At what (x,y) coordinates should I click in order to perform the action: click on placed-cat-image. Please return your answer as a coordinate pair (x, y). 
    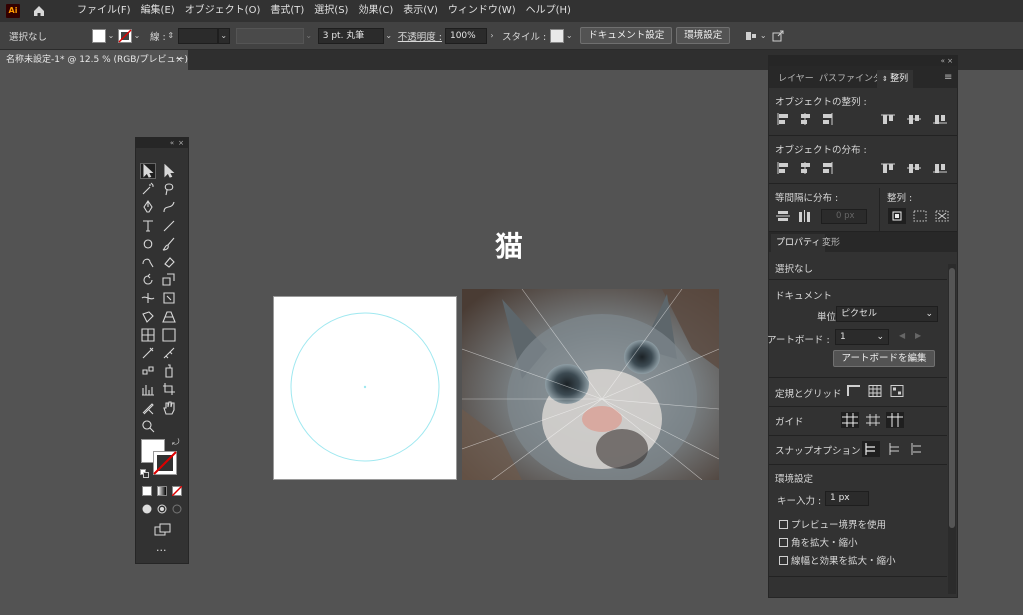
    Looking at the image, I should click on (590, 384).